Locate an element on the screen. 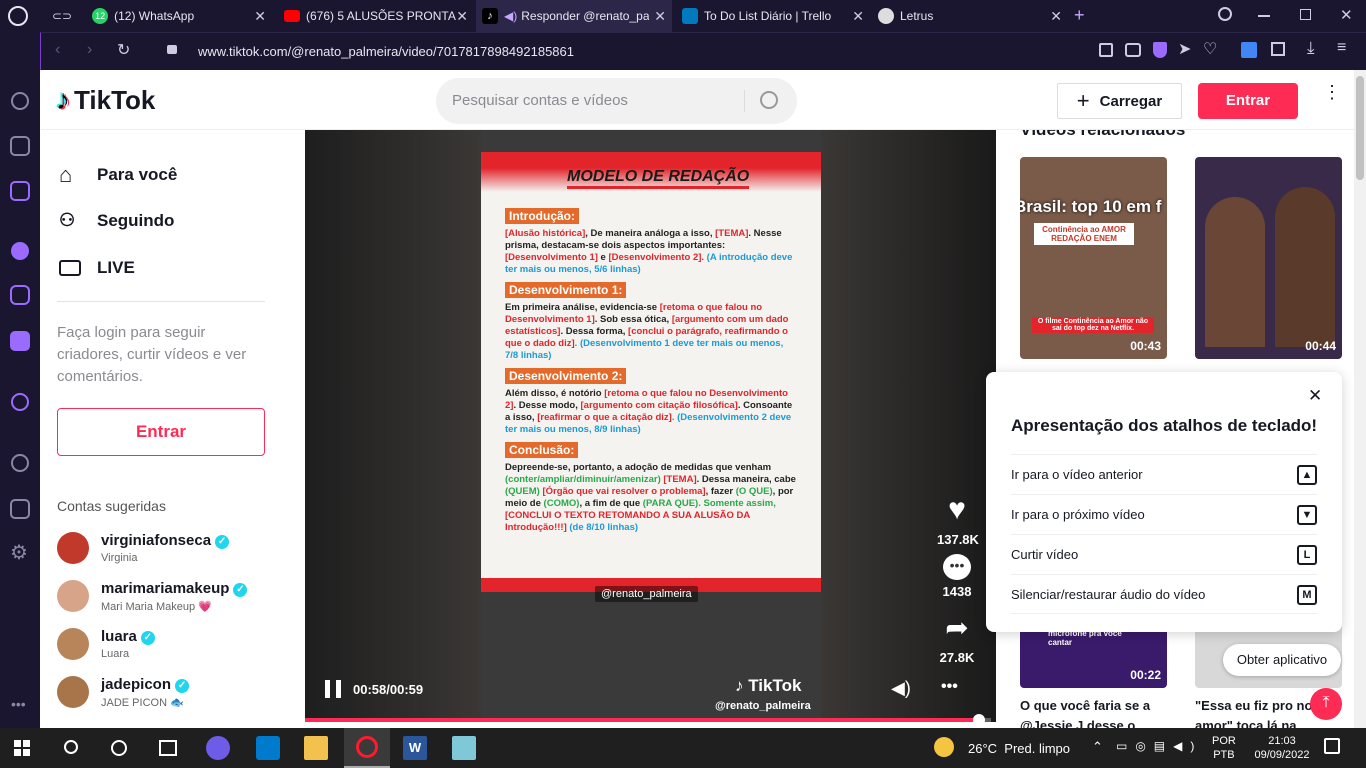 The height and width of the screenshot is (768, 1366). verified-icon: ✓ is located at coordinates (240, 590).